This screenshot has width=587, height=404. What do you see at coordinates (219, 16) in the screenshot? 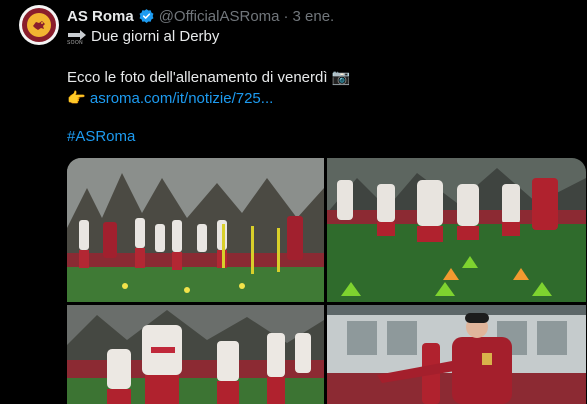
I see `author-handle: @OfficialASRoma` at bounding box center [219, 16].